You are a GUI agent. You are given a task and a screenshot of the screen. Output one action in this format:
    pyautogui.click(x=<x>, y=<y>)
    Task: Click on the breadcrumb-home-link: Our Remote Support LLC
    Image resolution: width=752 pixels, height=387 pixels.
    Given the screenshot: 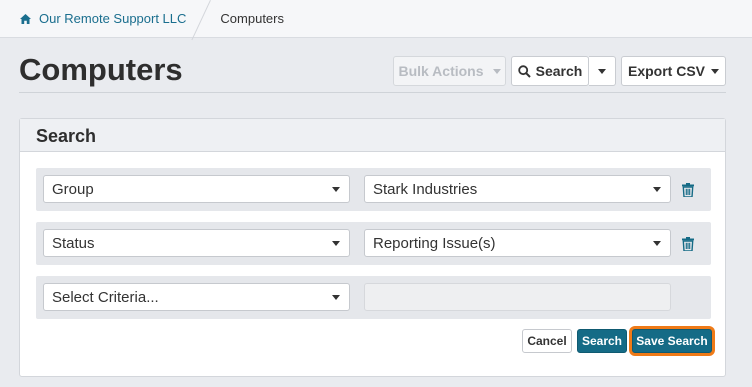 What is the action you would take?
    pyautogui.click(x=93, y=19)
    